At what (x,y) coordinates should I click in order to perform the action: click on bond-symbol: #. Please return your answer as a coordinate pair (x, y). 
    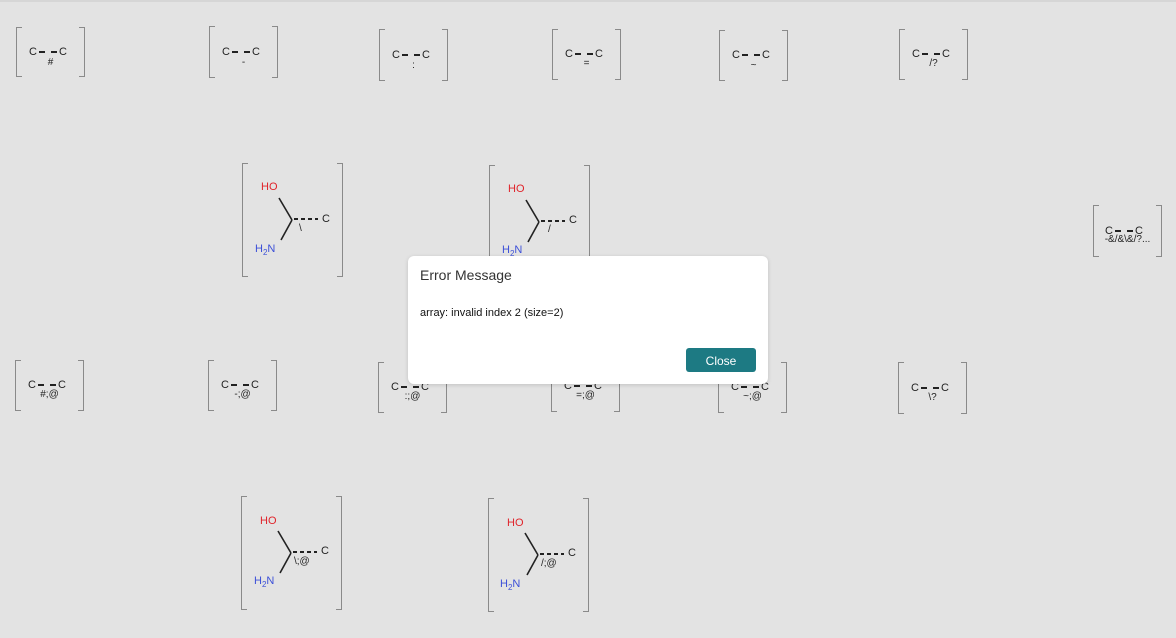
    Looking at the image, I should click on (50, 62).